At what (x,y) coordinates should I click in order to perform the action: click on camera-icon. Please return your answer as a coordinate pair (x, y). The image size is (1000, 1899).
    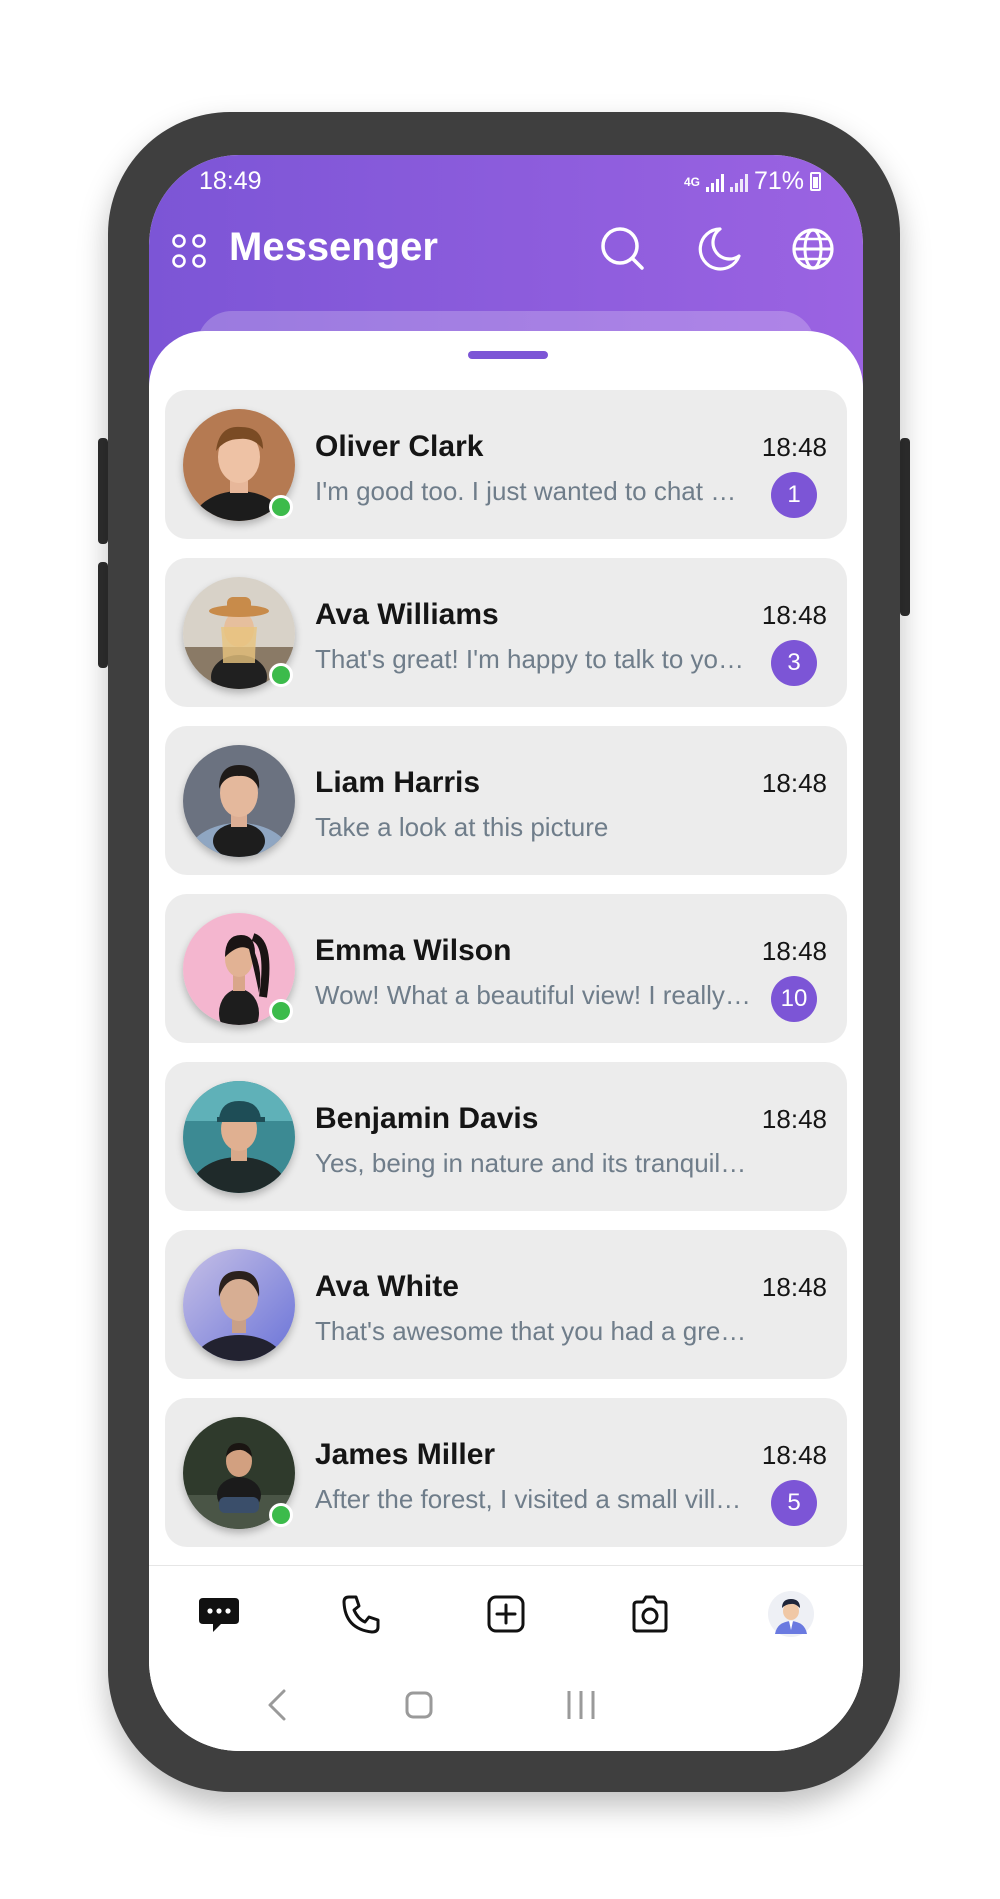
    Looking at the image, I should click on (650, 1614).